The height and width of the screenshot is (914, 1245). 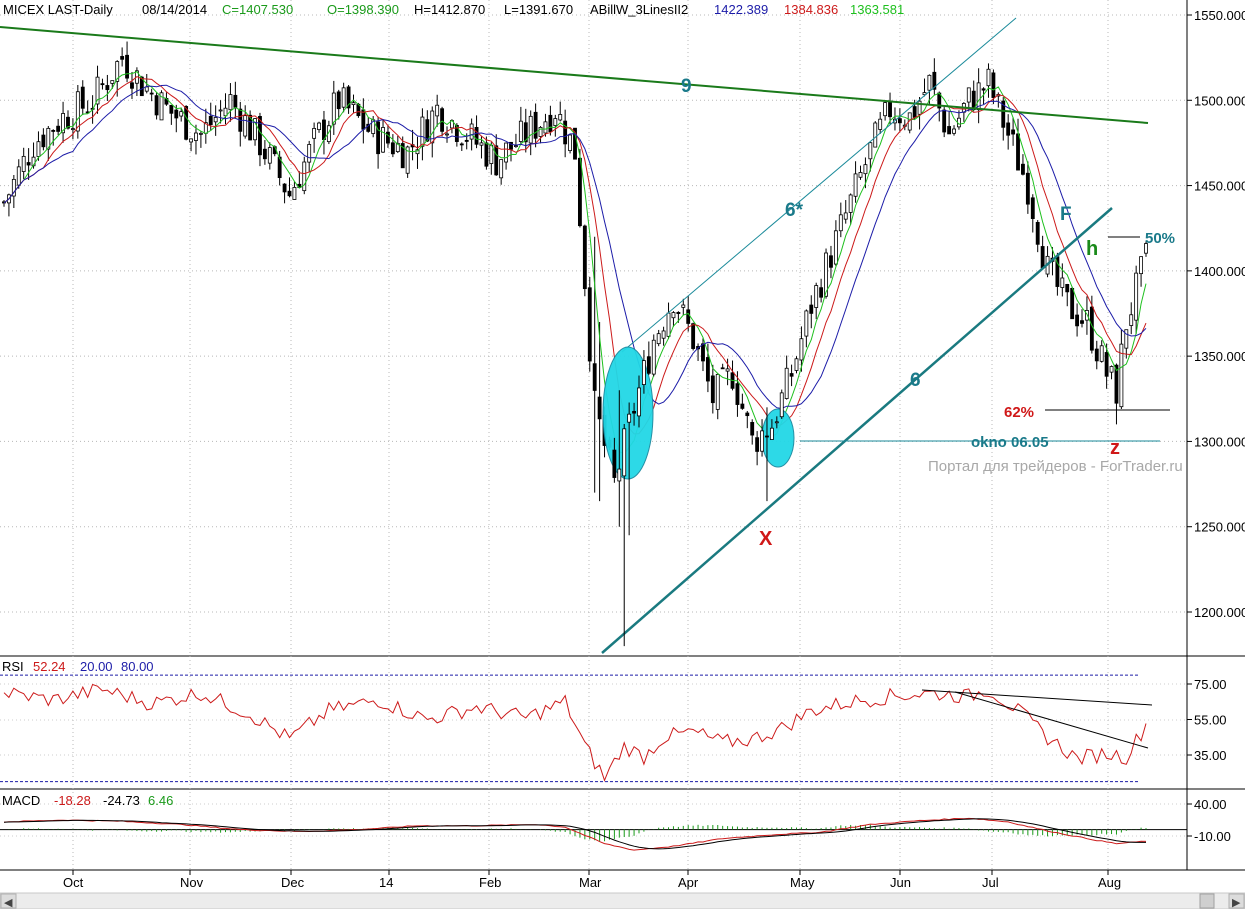 What do you see at coordinates (622, 901) in the screenshot?
I see `scrollbar-track` at bounding box center [622, 901].